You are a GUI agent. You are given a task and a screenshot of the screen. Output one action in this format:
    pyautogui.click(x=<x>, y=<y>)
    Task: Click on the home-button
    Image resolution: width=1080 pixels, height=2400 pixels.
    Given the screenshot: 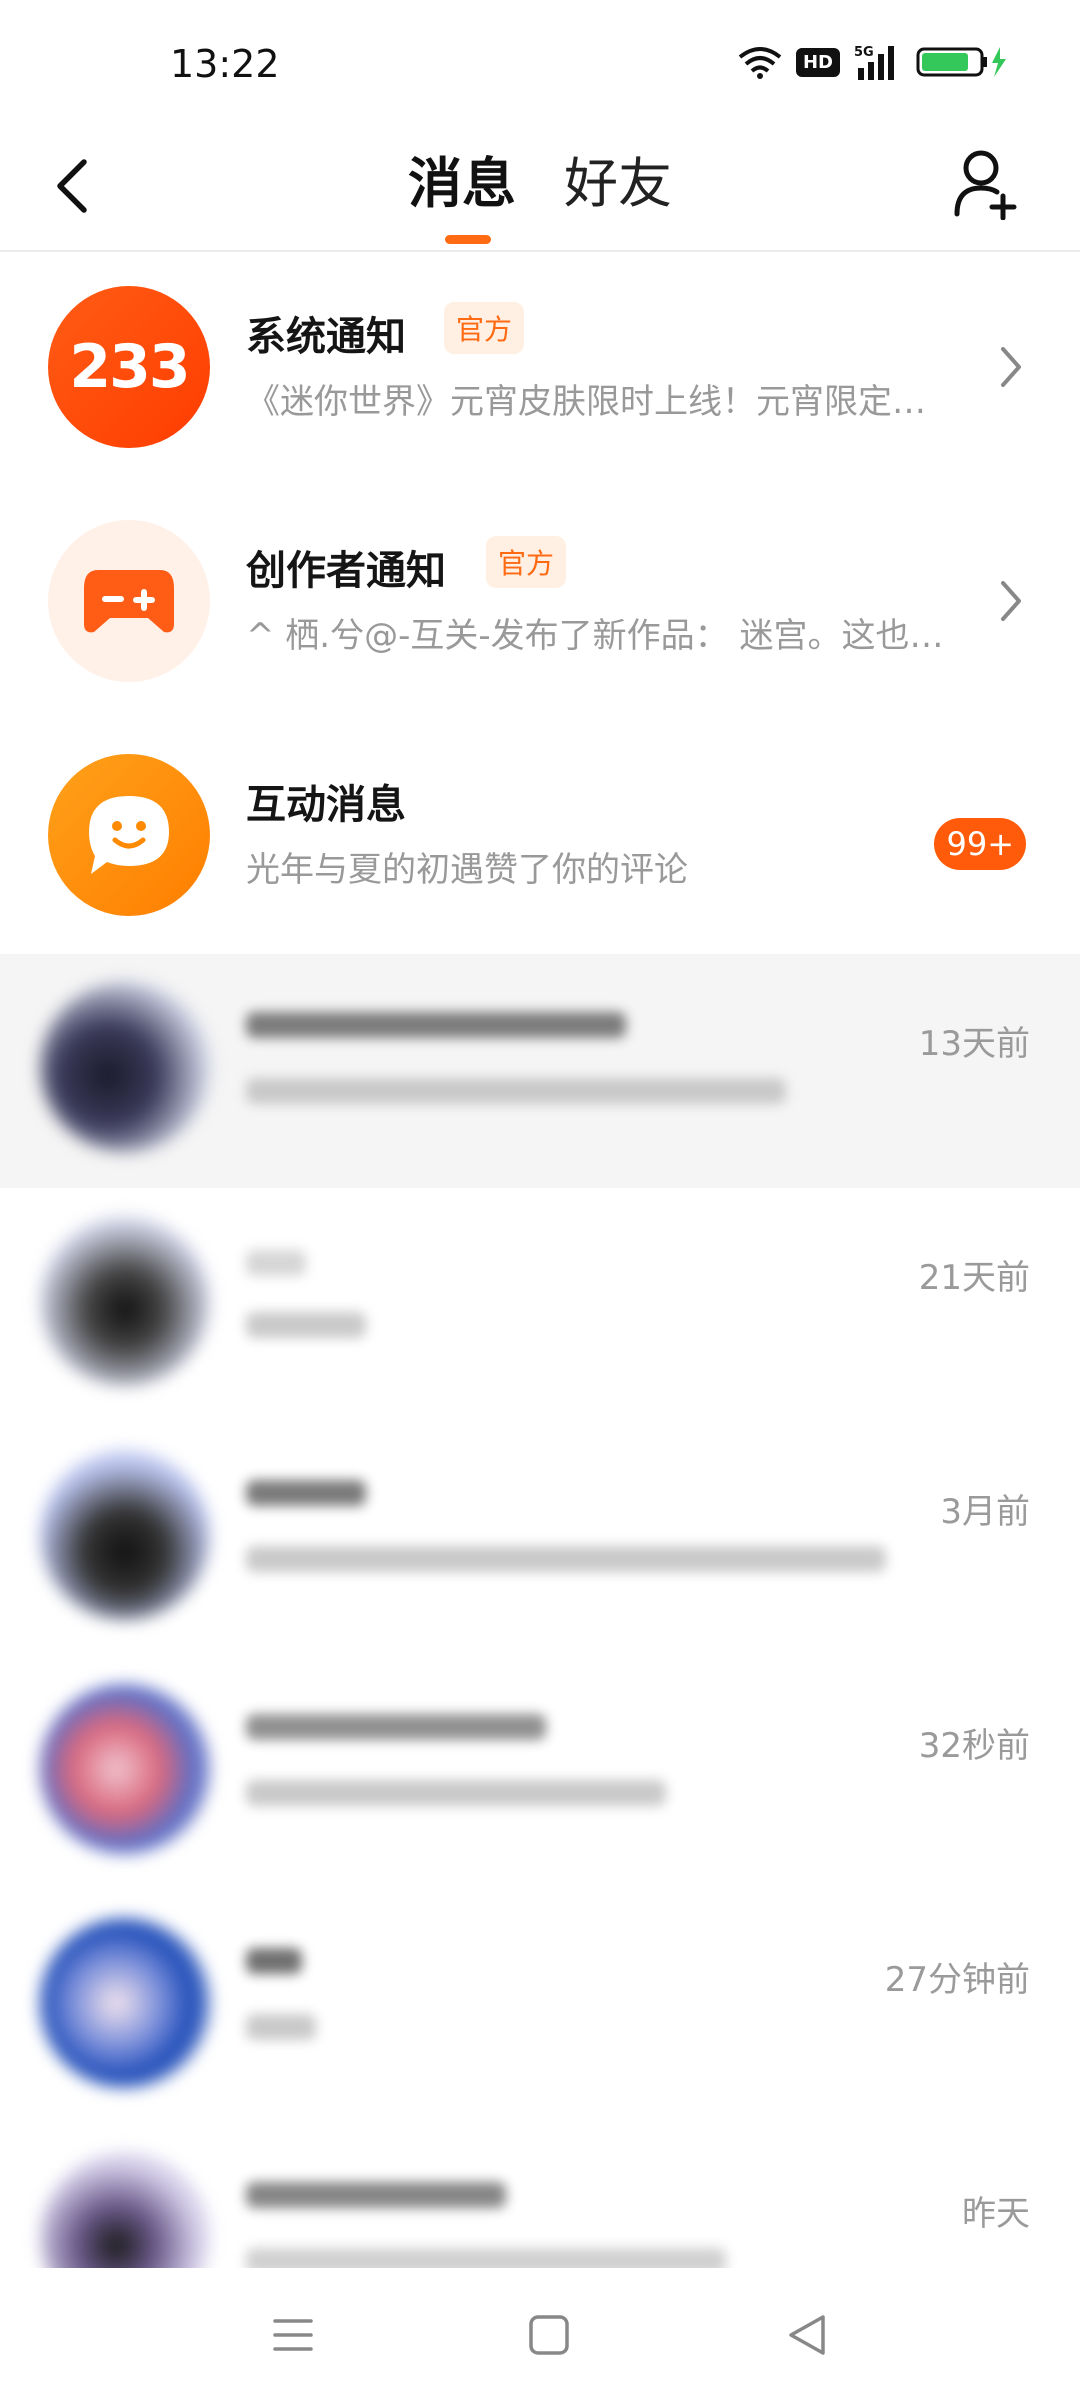 What is the action you would take?
    pyautogui.click(x=549, y=2335)
    